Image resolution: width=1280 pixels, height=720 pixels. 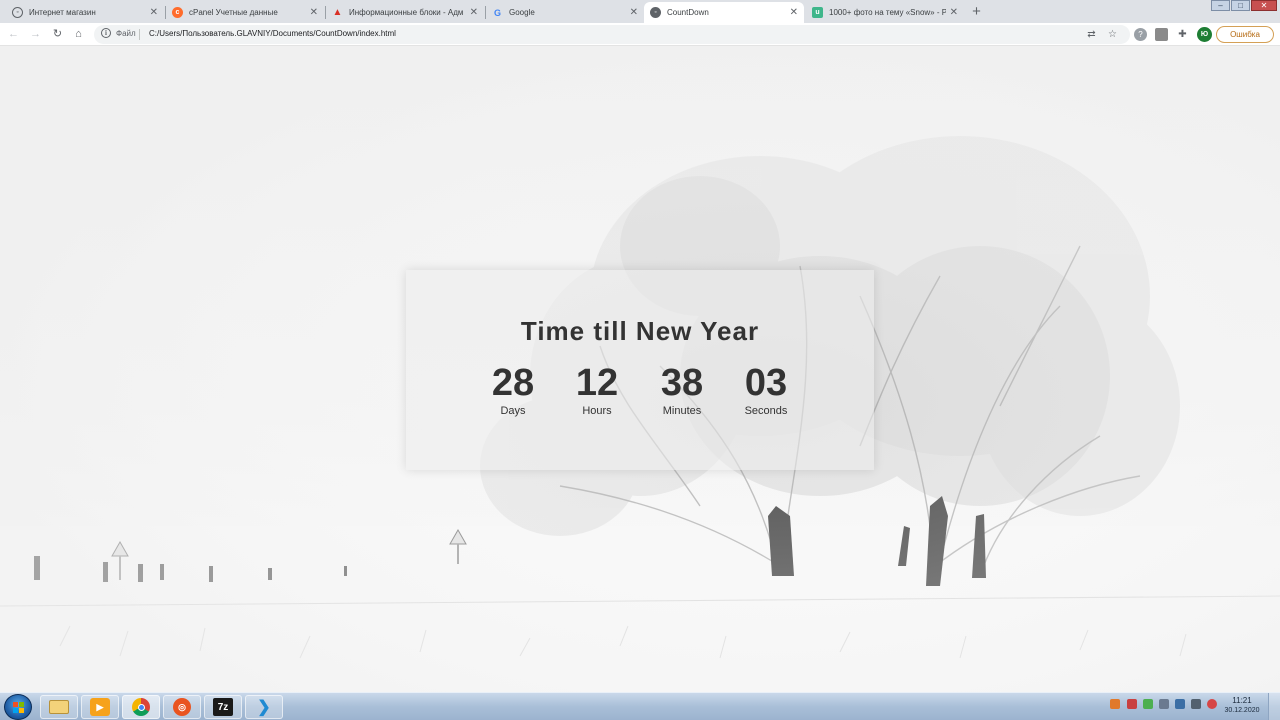 What do you see at coordinates (1264, 5) in the screenshot?
I see `close-window-button: ✕` at bounding box center [1264, 5].